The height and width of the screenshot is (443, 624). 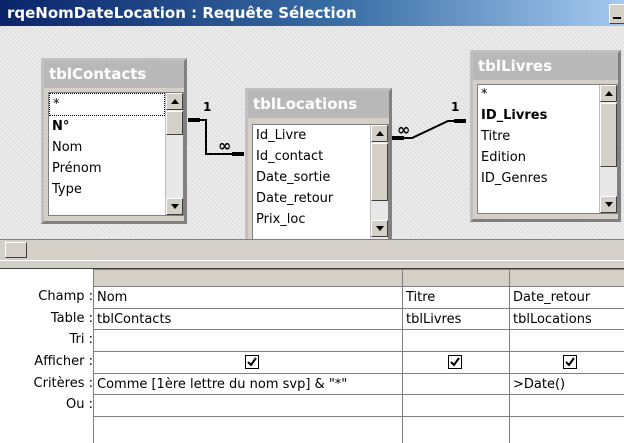 I want to click on relation-many-label-1: ∞, so click(x=225, y=145).